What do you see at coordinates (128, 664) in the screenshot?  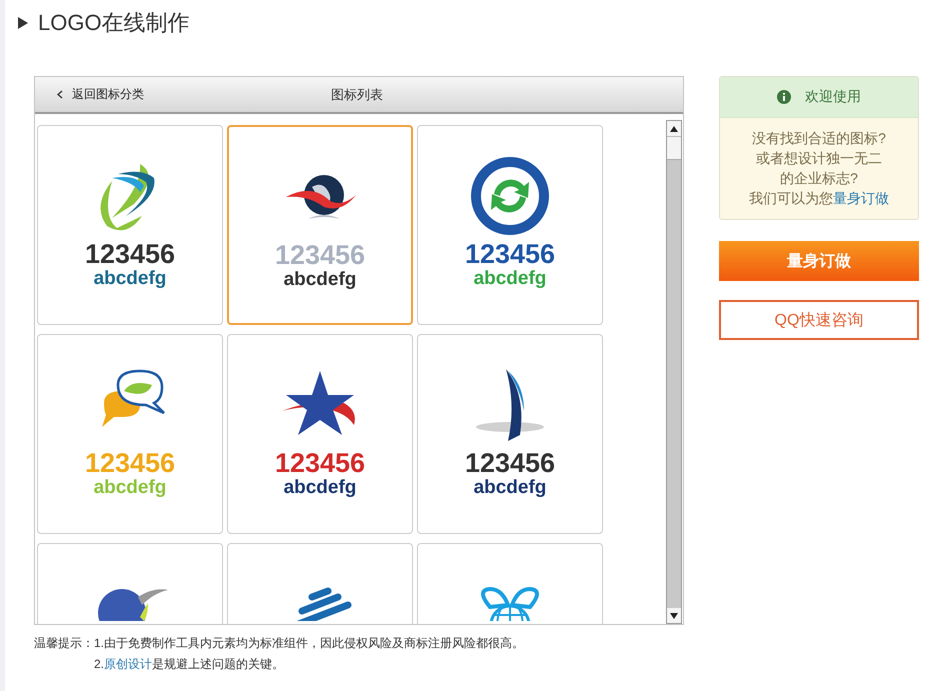 I see `original-design-link: 原创设计` at bounding box center [128, 664].